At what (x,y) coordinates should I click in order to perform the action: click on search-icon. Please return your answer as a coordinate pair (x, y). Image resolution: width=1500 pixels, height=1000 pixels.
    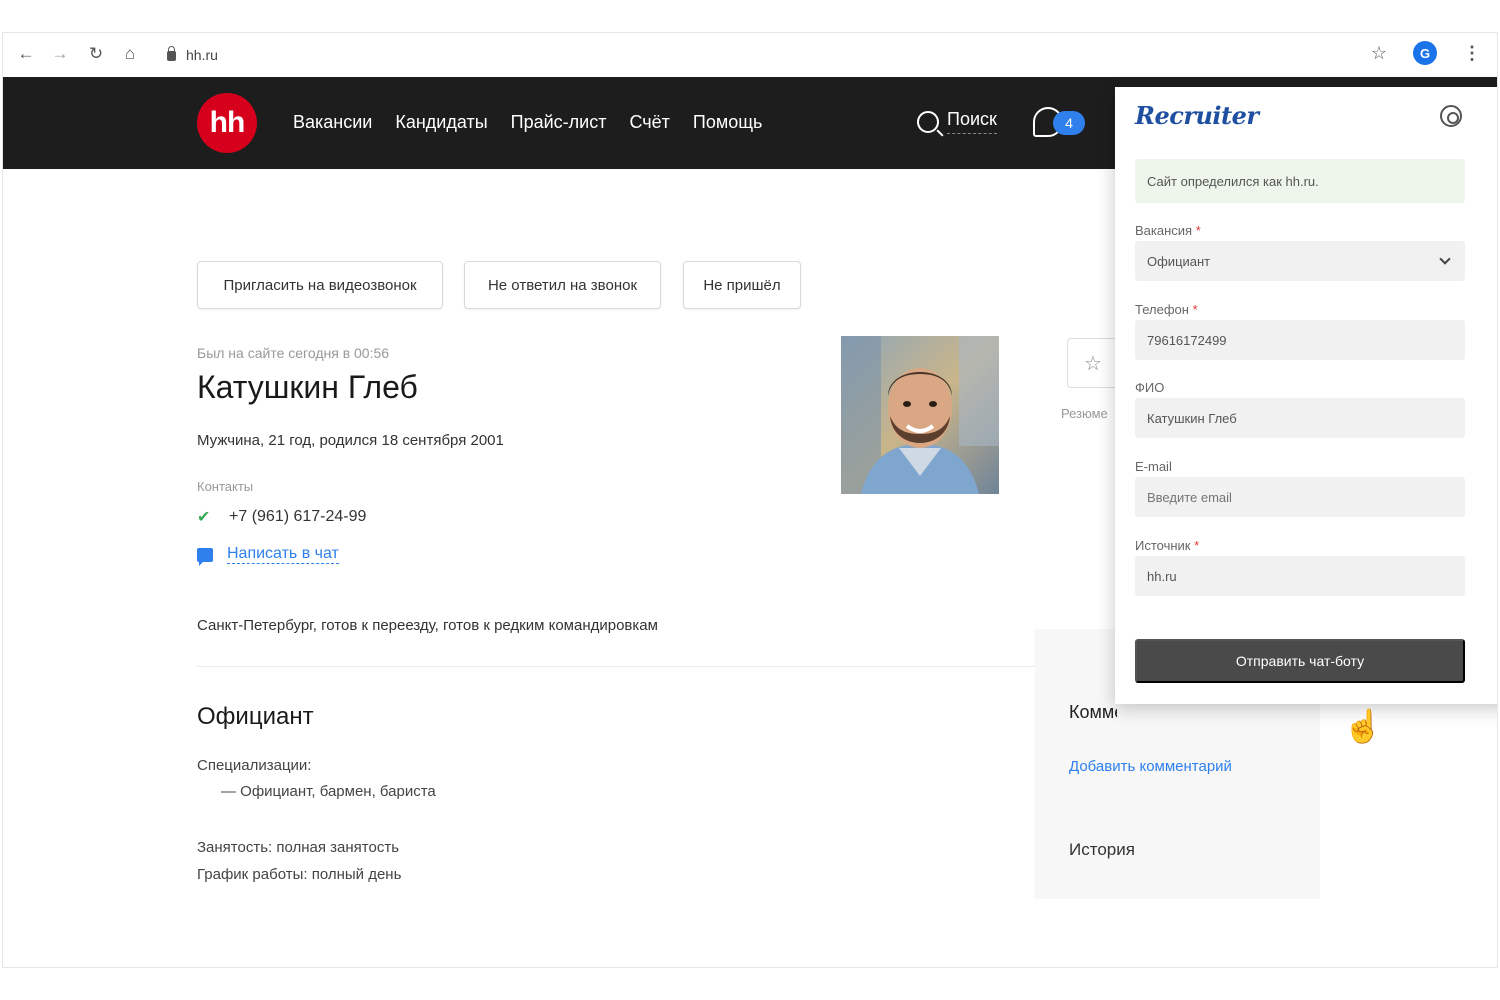
    Looking at the image, I should click on (928, 121).